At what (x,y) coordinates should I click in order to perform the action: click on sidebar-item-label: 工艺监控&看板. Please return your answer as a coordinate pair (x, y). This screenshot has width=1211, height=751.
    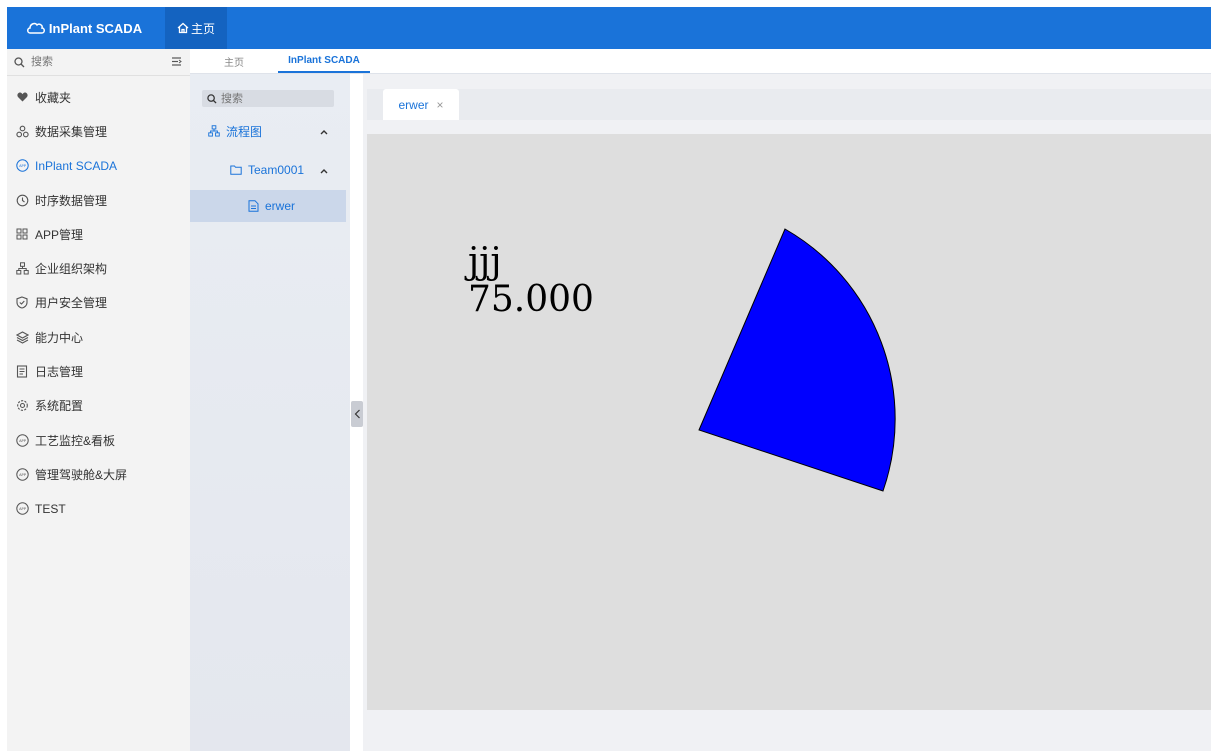
    Looking at the image, I should click on (75, 440).